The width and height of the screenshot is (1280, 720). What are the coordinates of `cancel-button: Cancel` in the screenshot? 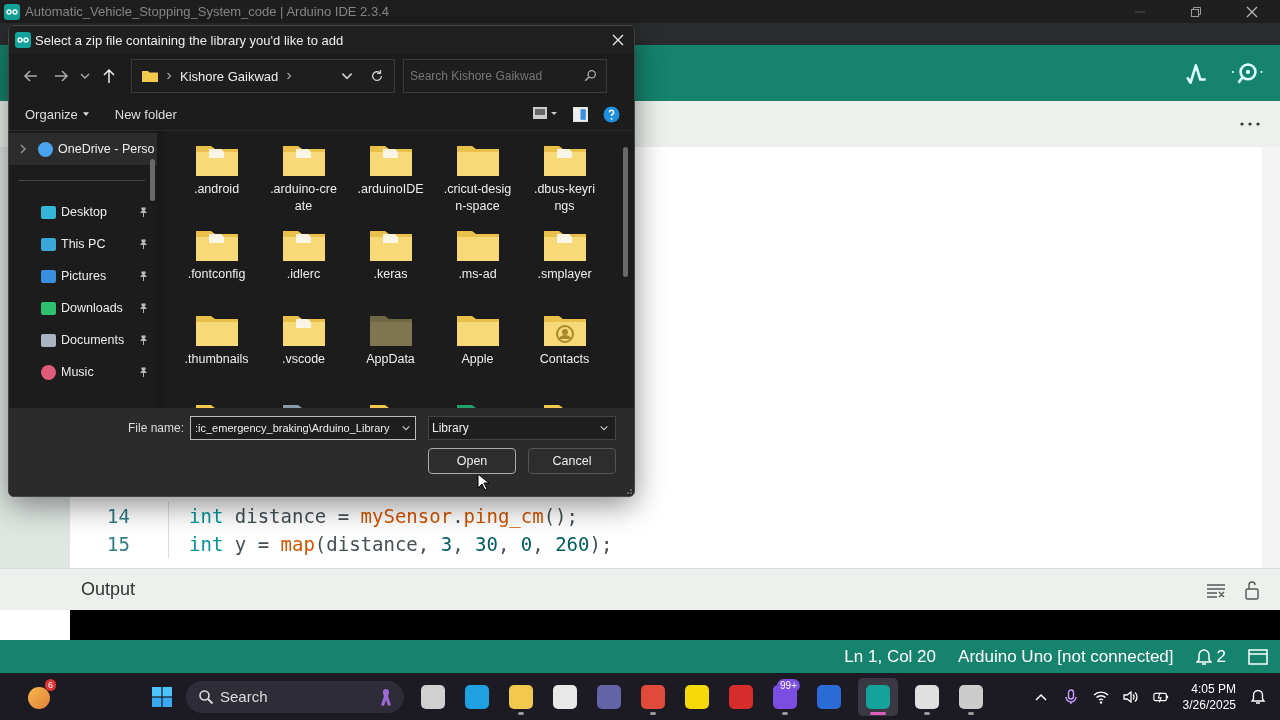 It's located at (572, 461).